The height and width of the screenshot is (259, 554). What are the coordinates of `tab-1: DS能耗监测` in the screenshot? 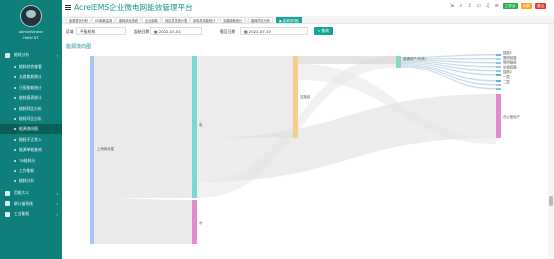 It's located at (104, 20).